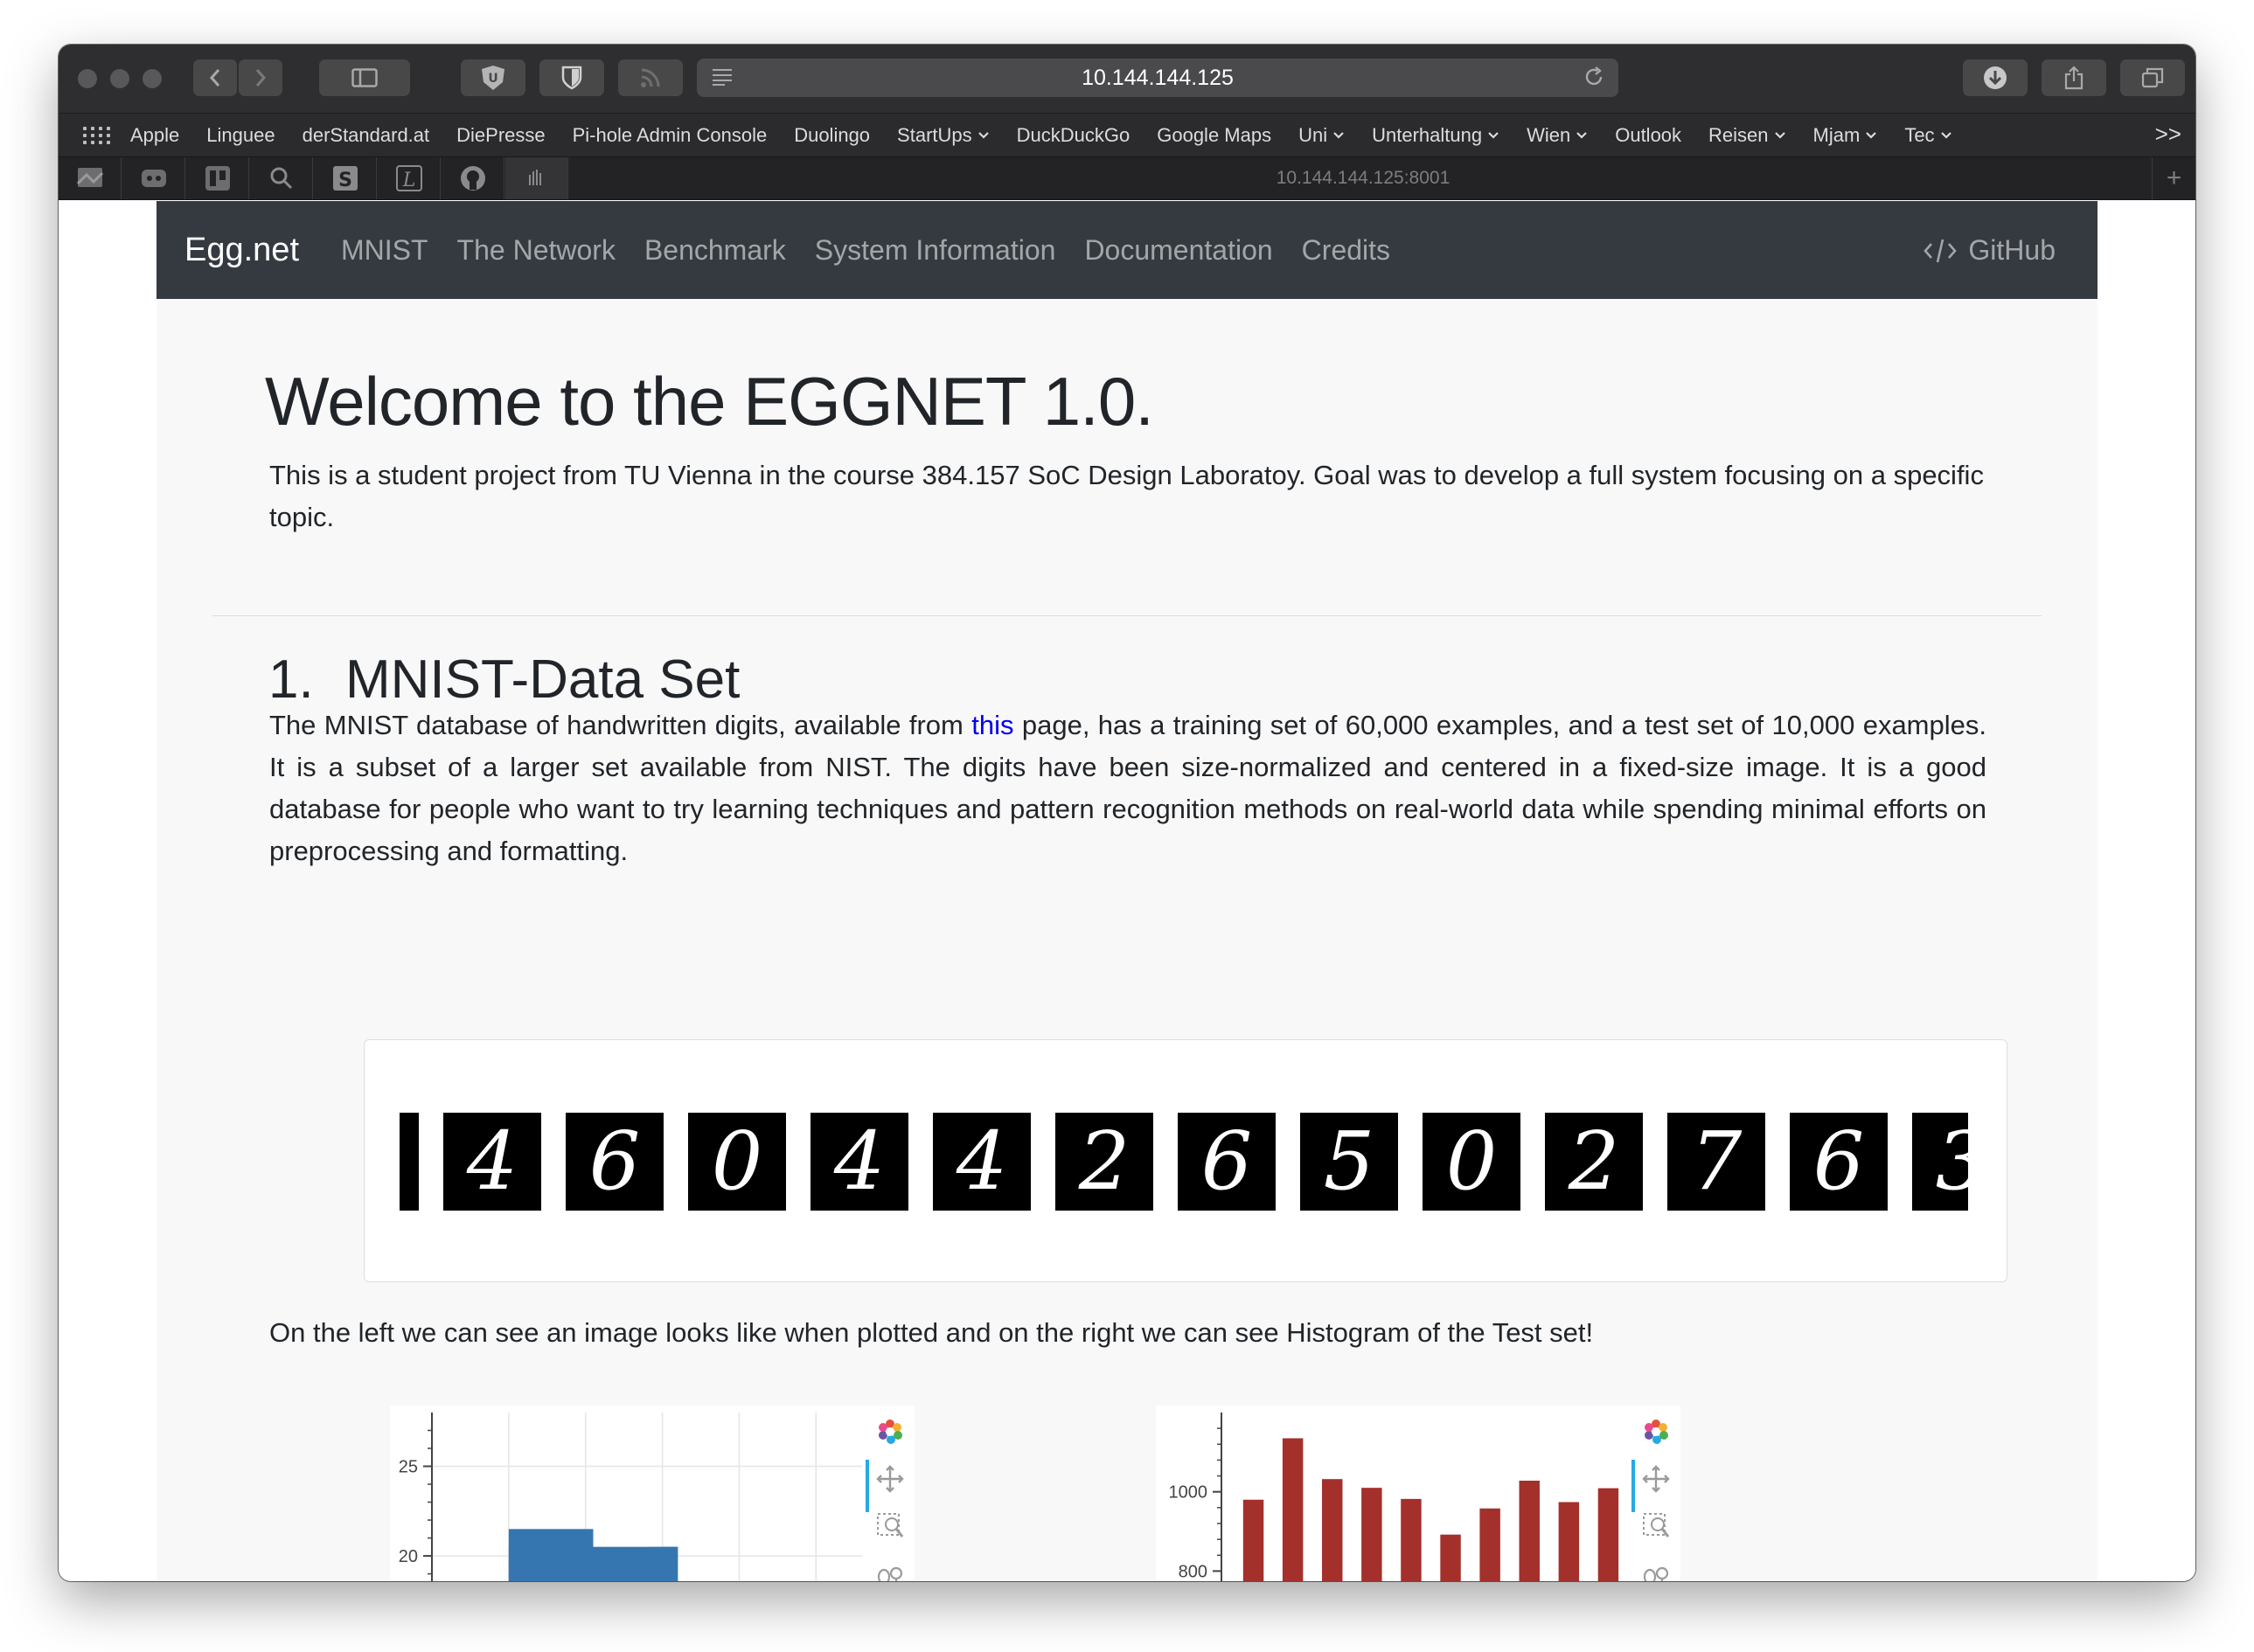 The height and width of the screenshot is (1652, 2254). Describe the element at coordinates (943, 136) in the screenshot. I see `bookmark-startups: StartUps` at that location.